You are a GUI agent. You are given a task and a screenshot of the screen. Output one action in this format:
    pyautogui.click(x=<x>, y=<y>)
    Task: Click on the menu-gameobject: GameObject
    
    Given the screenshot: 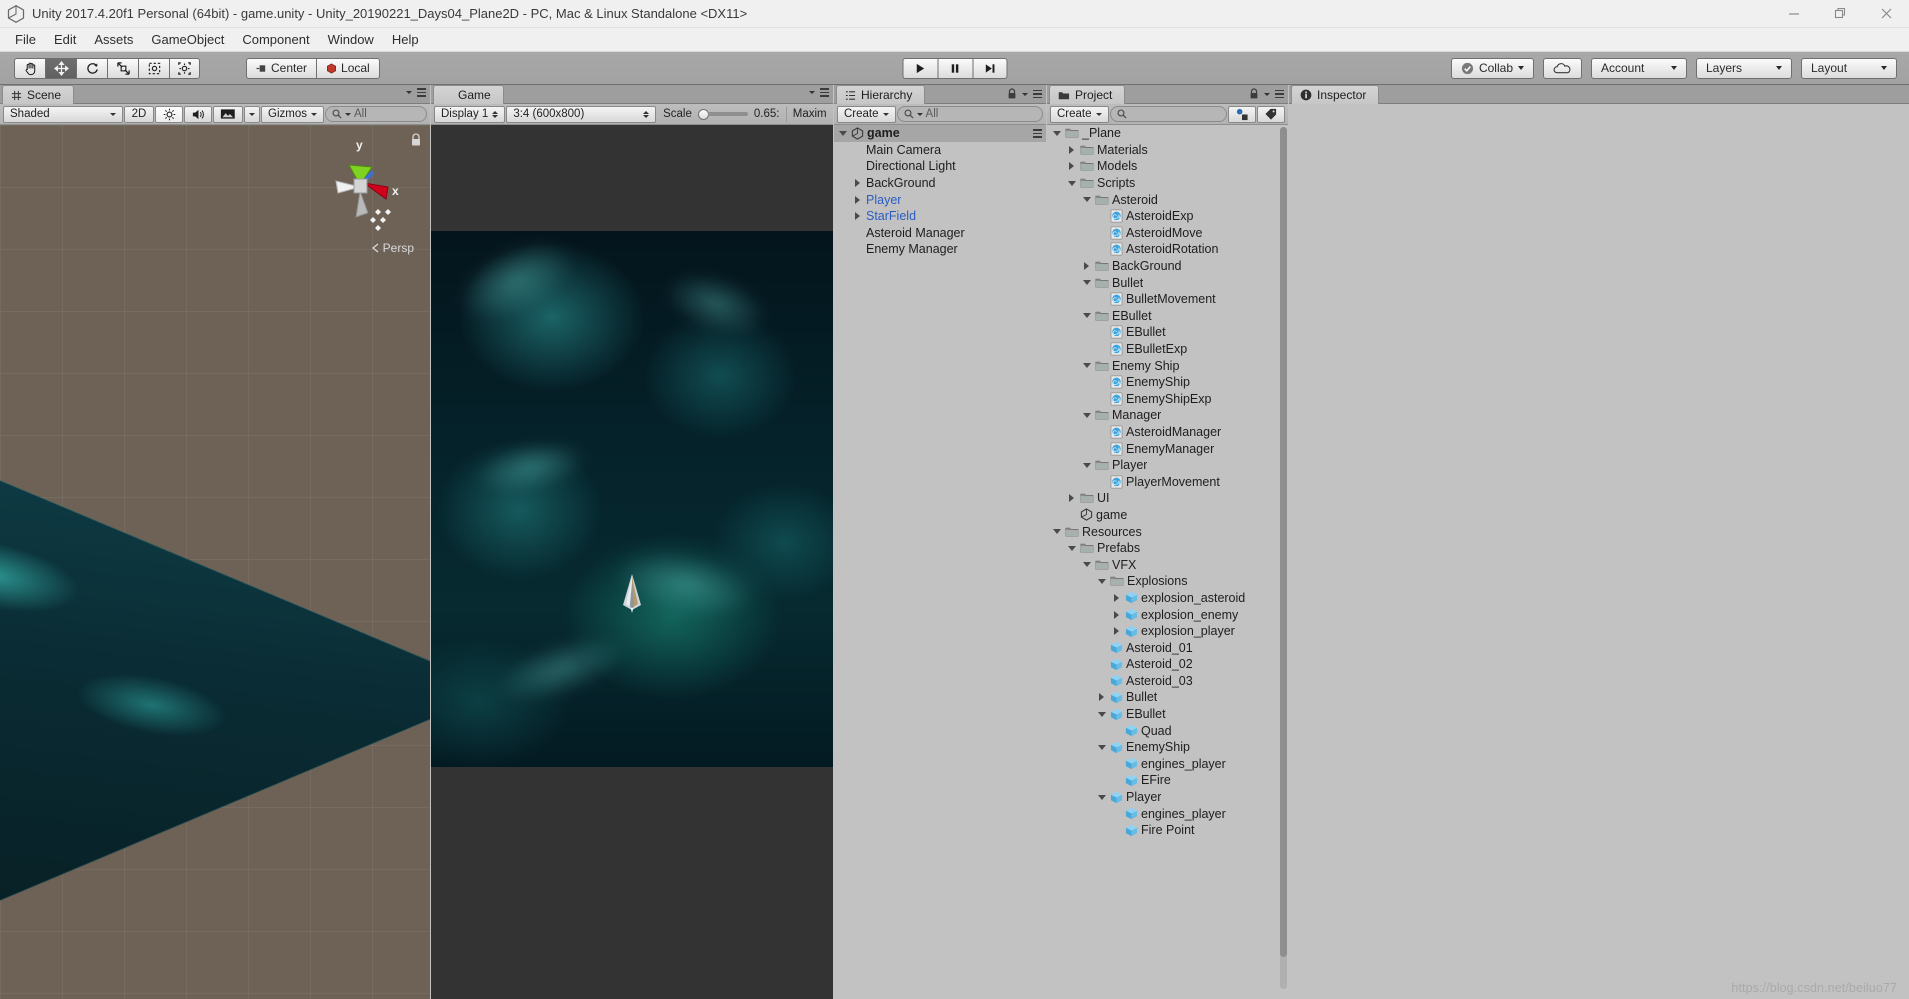 What is the action you would take?
    pyautogui.click(x=187, y=39)
    